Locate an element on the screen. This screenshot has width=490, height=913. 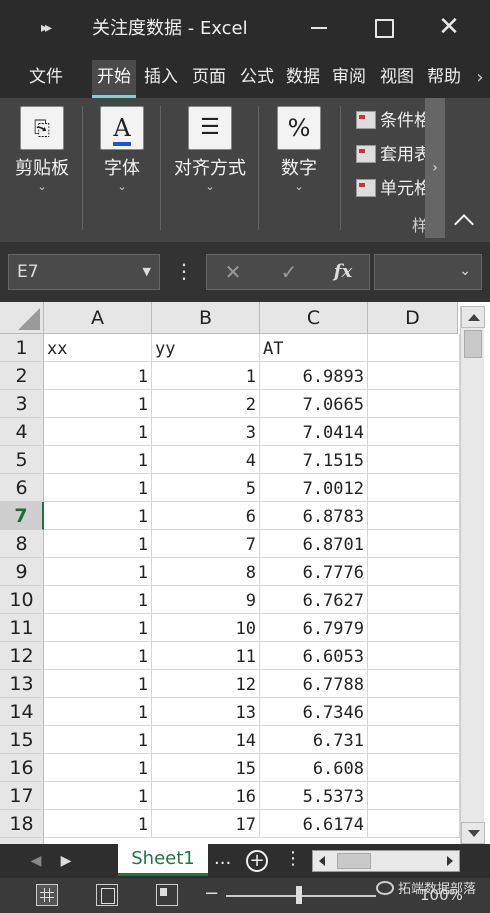
cell-d1 is located at coordinates (414, 348).